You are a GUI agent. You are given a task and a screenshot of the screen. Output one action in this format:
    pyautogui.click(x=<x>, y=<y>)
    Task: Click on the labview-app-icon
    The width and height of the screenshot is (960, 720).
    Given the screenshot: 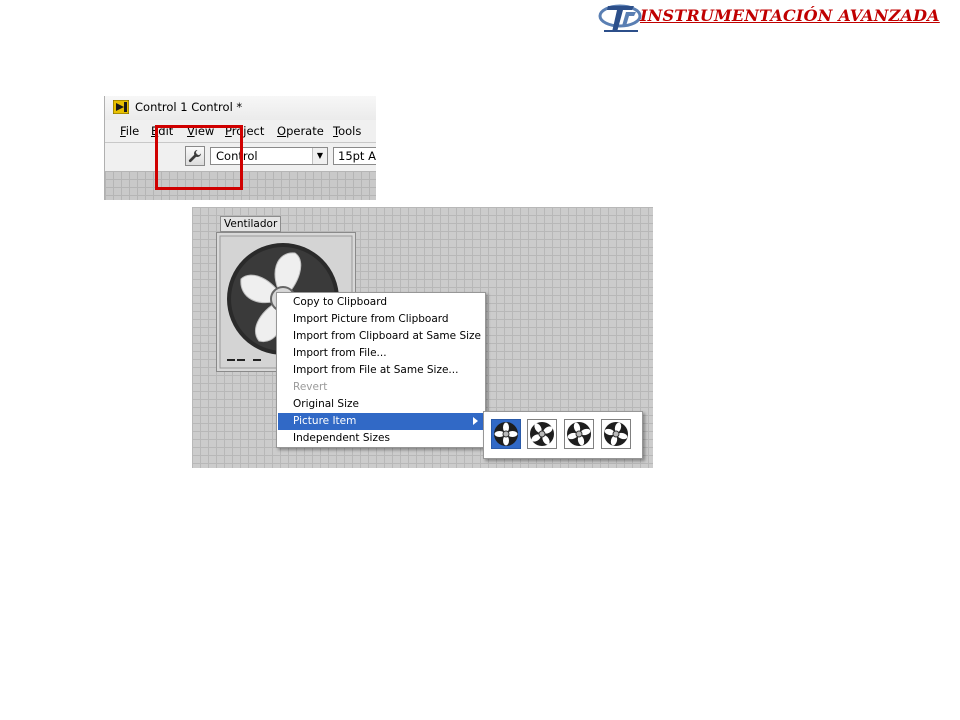 What is the action you would take?
    pyautogui.click(x=121, y=107)
    